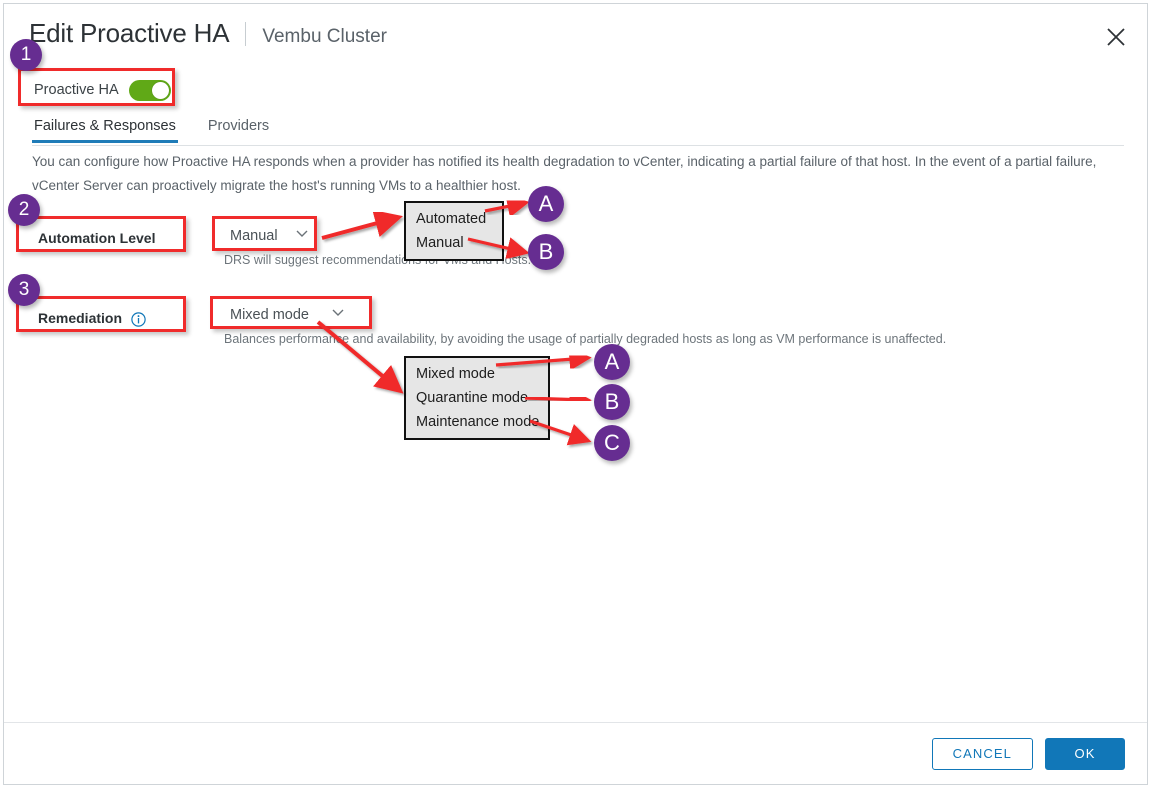  What do you see at coordinates (454, 243) in the screenshot?
I see `automation-option-manual: Manual` at bounding box center [454, 243].